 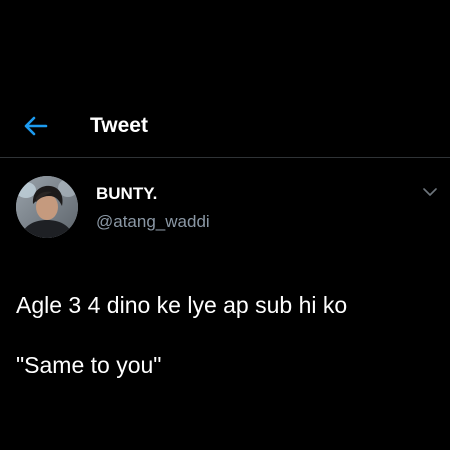 I want to click on avatar-image, so click(x=47, y=207).